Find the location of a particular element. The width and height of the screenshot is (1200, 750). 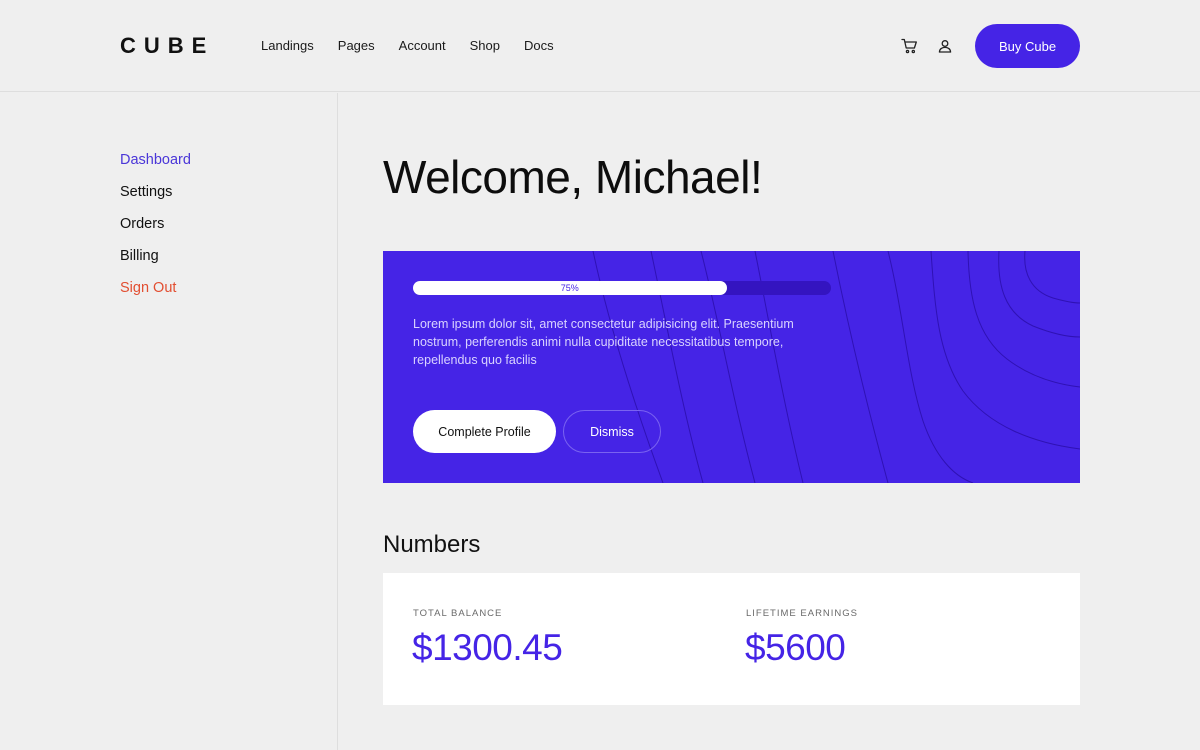

page-title: Welcome, Michael! is located at coordinates (573, 177).